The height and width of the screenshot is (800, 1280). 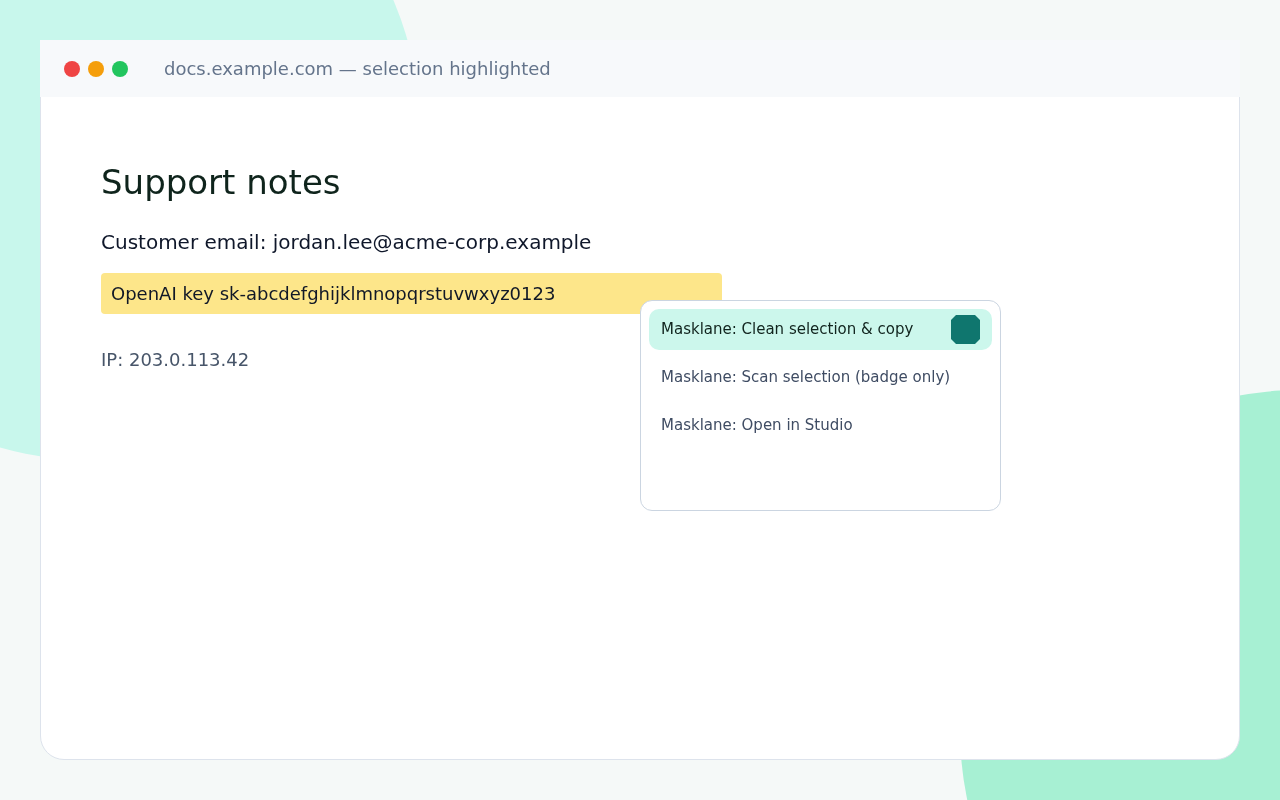 What do you see at coordinates (221, 182) in the screenshot?
I see `page-heading: Support notes` at bounding box center [221, 182].